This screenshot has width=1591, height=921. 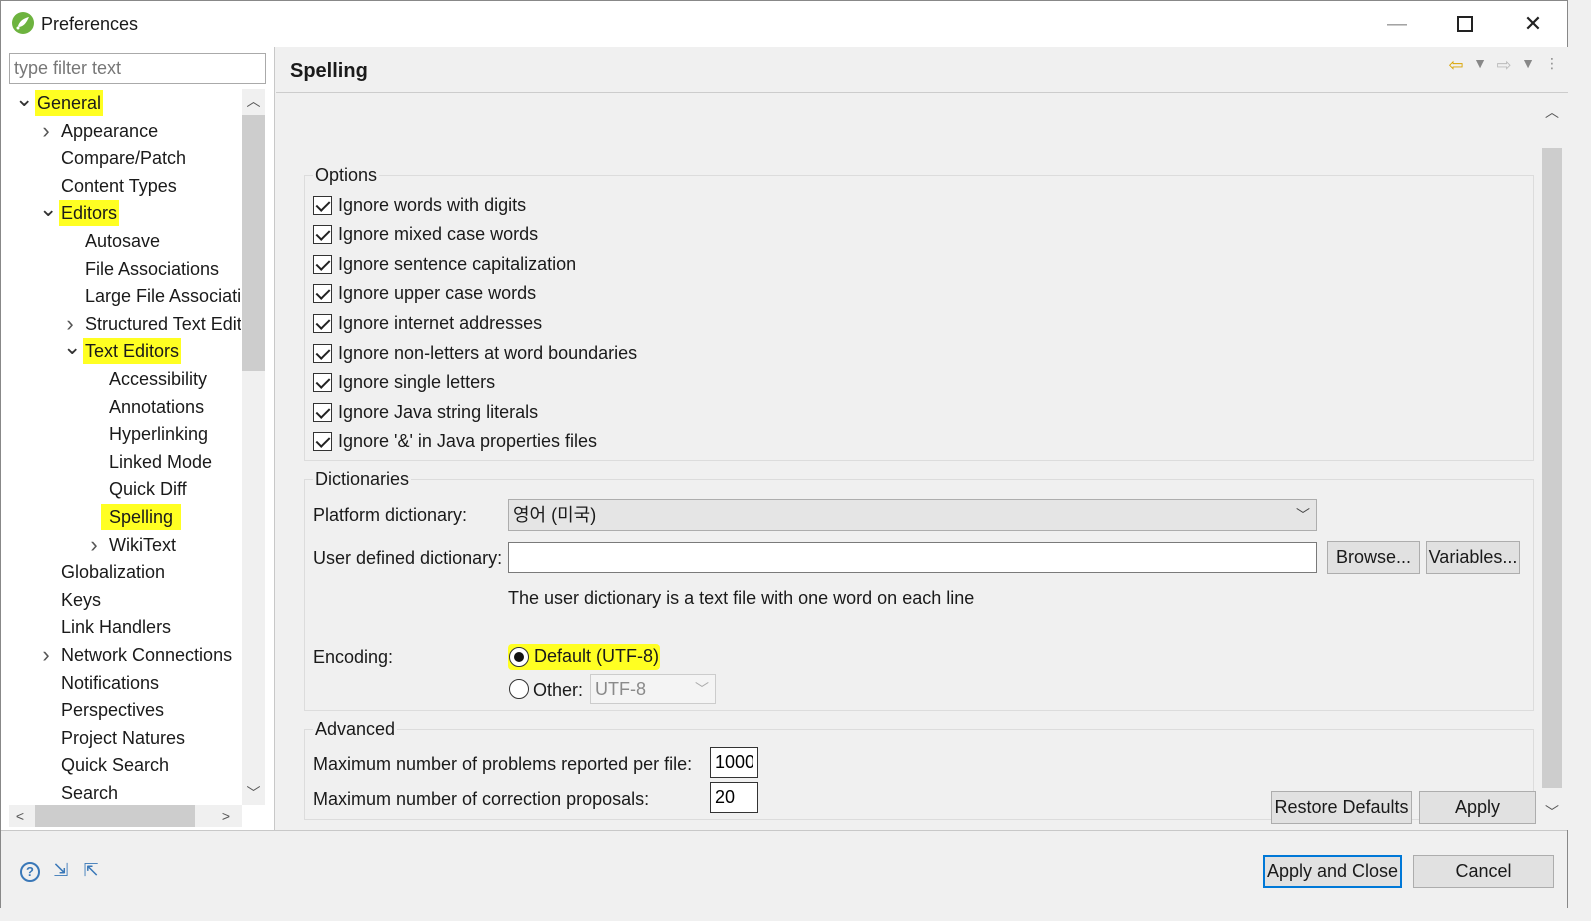 What do you see at coordinates (30, 870) in the screenshot?
I see `help-icon: ?` at bounding box center [30, 870].